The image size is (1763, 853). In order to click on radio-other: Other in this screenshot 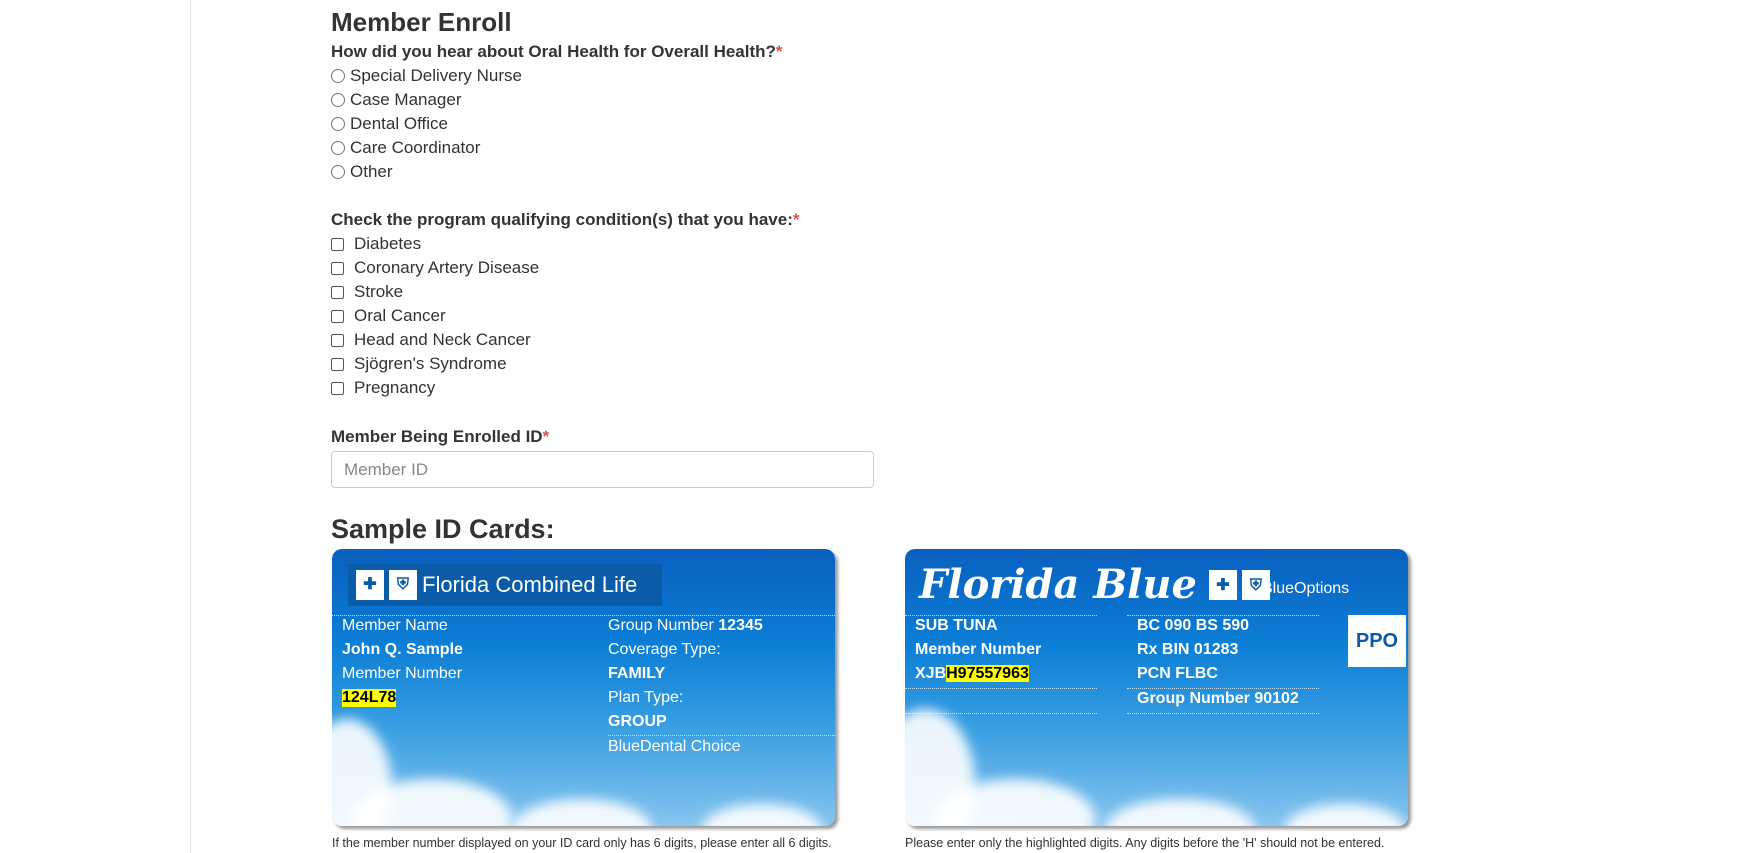, I will do `click(362, 172)`.